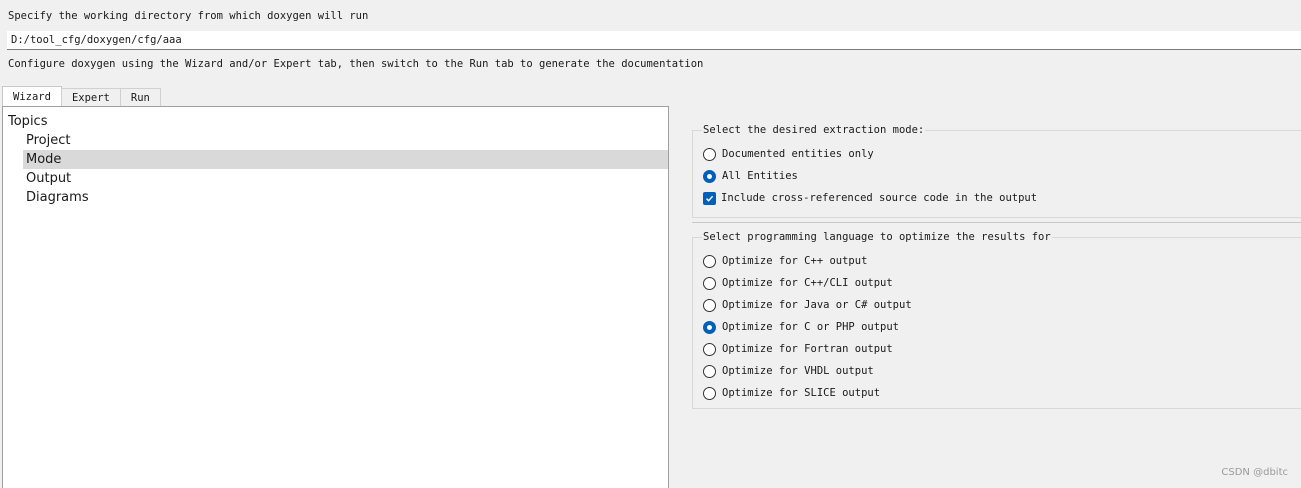 The image size is (1301, 488). I want to click on radio-cpp-cli: Optimize for C++/CLI output, so click(798, 283).